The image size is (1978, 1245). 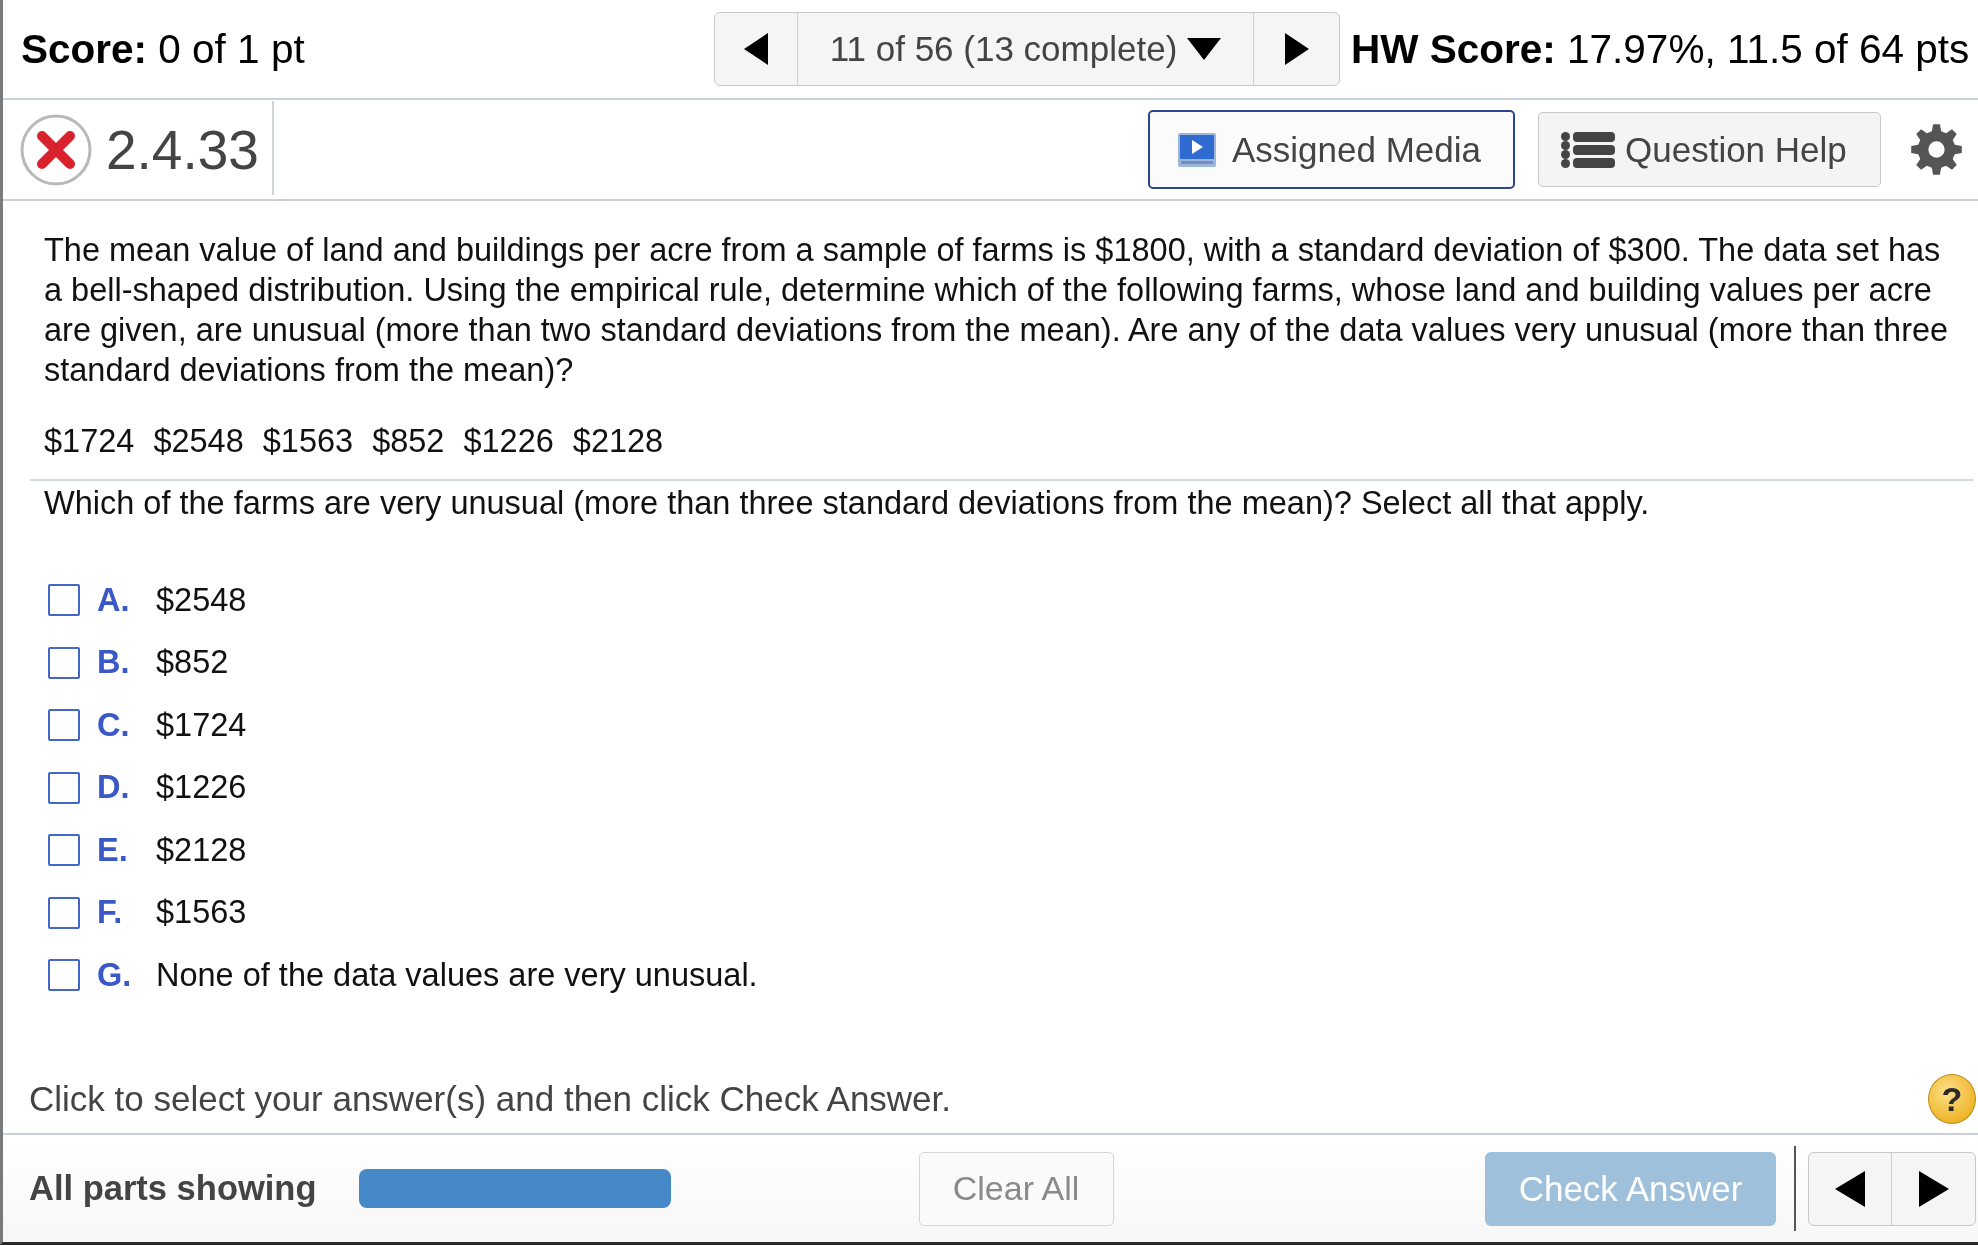 I want to click on option-text: $1724, so click(x=201, y=725).